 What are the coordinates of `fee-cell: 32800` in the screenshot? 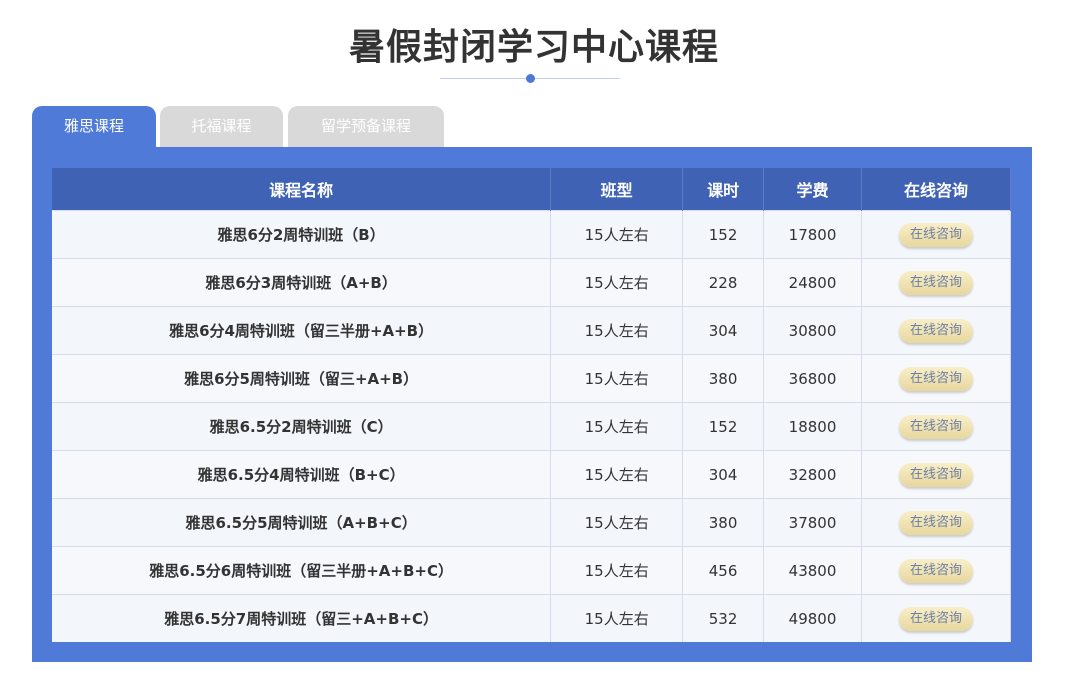 It's located at (813, 474).